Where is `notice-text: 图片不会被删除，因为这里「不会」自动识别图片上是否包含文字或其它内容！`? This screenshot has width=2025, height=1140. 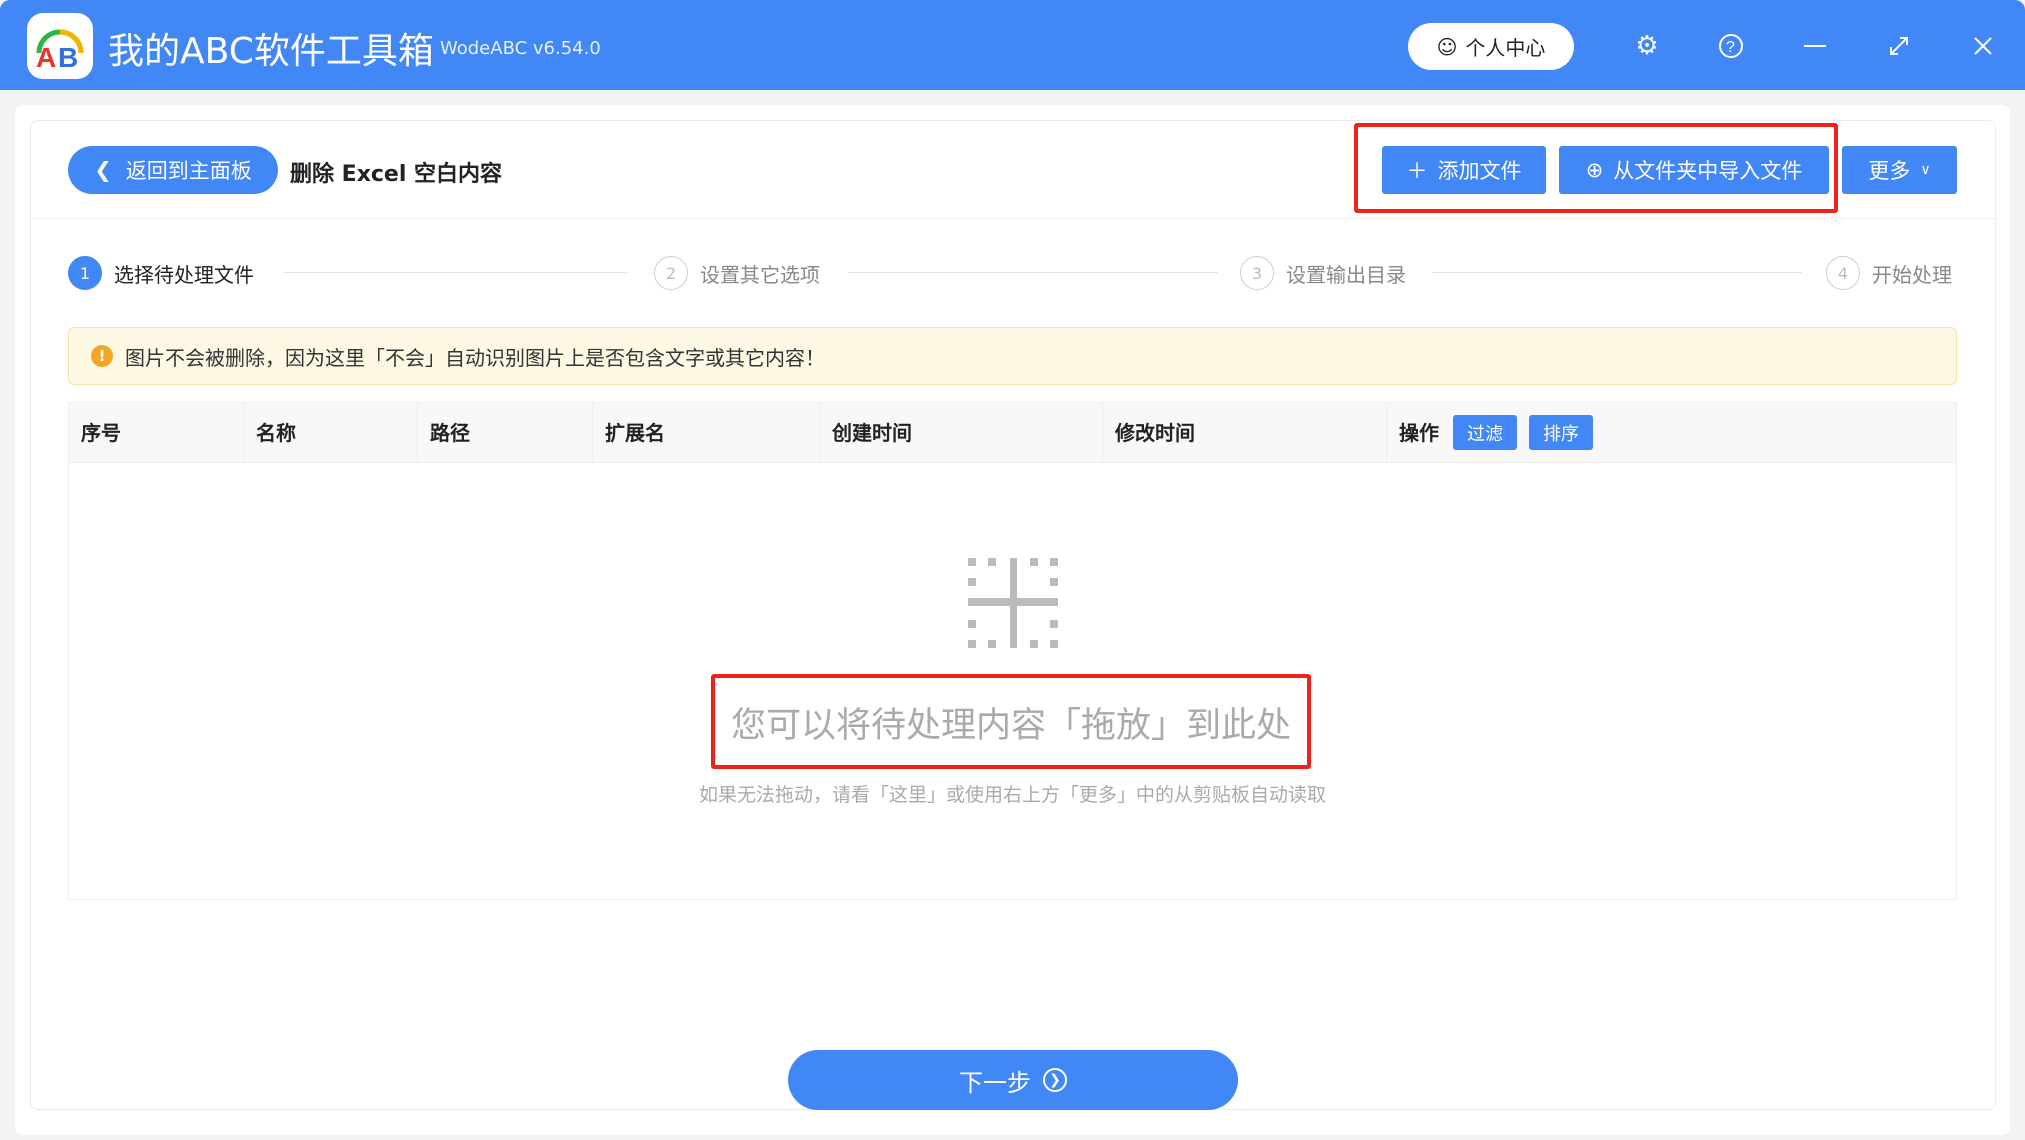 notice-text: 图片不会被删除，因为这里「不会」自动识别图片上是否包含文字或其它内容！ is located at coordinates (475, 357).